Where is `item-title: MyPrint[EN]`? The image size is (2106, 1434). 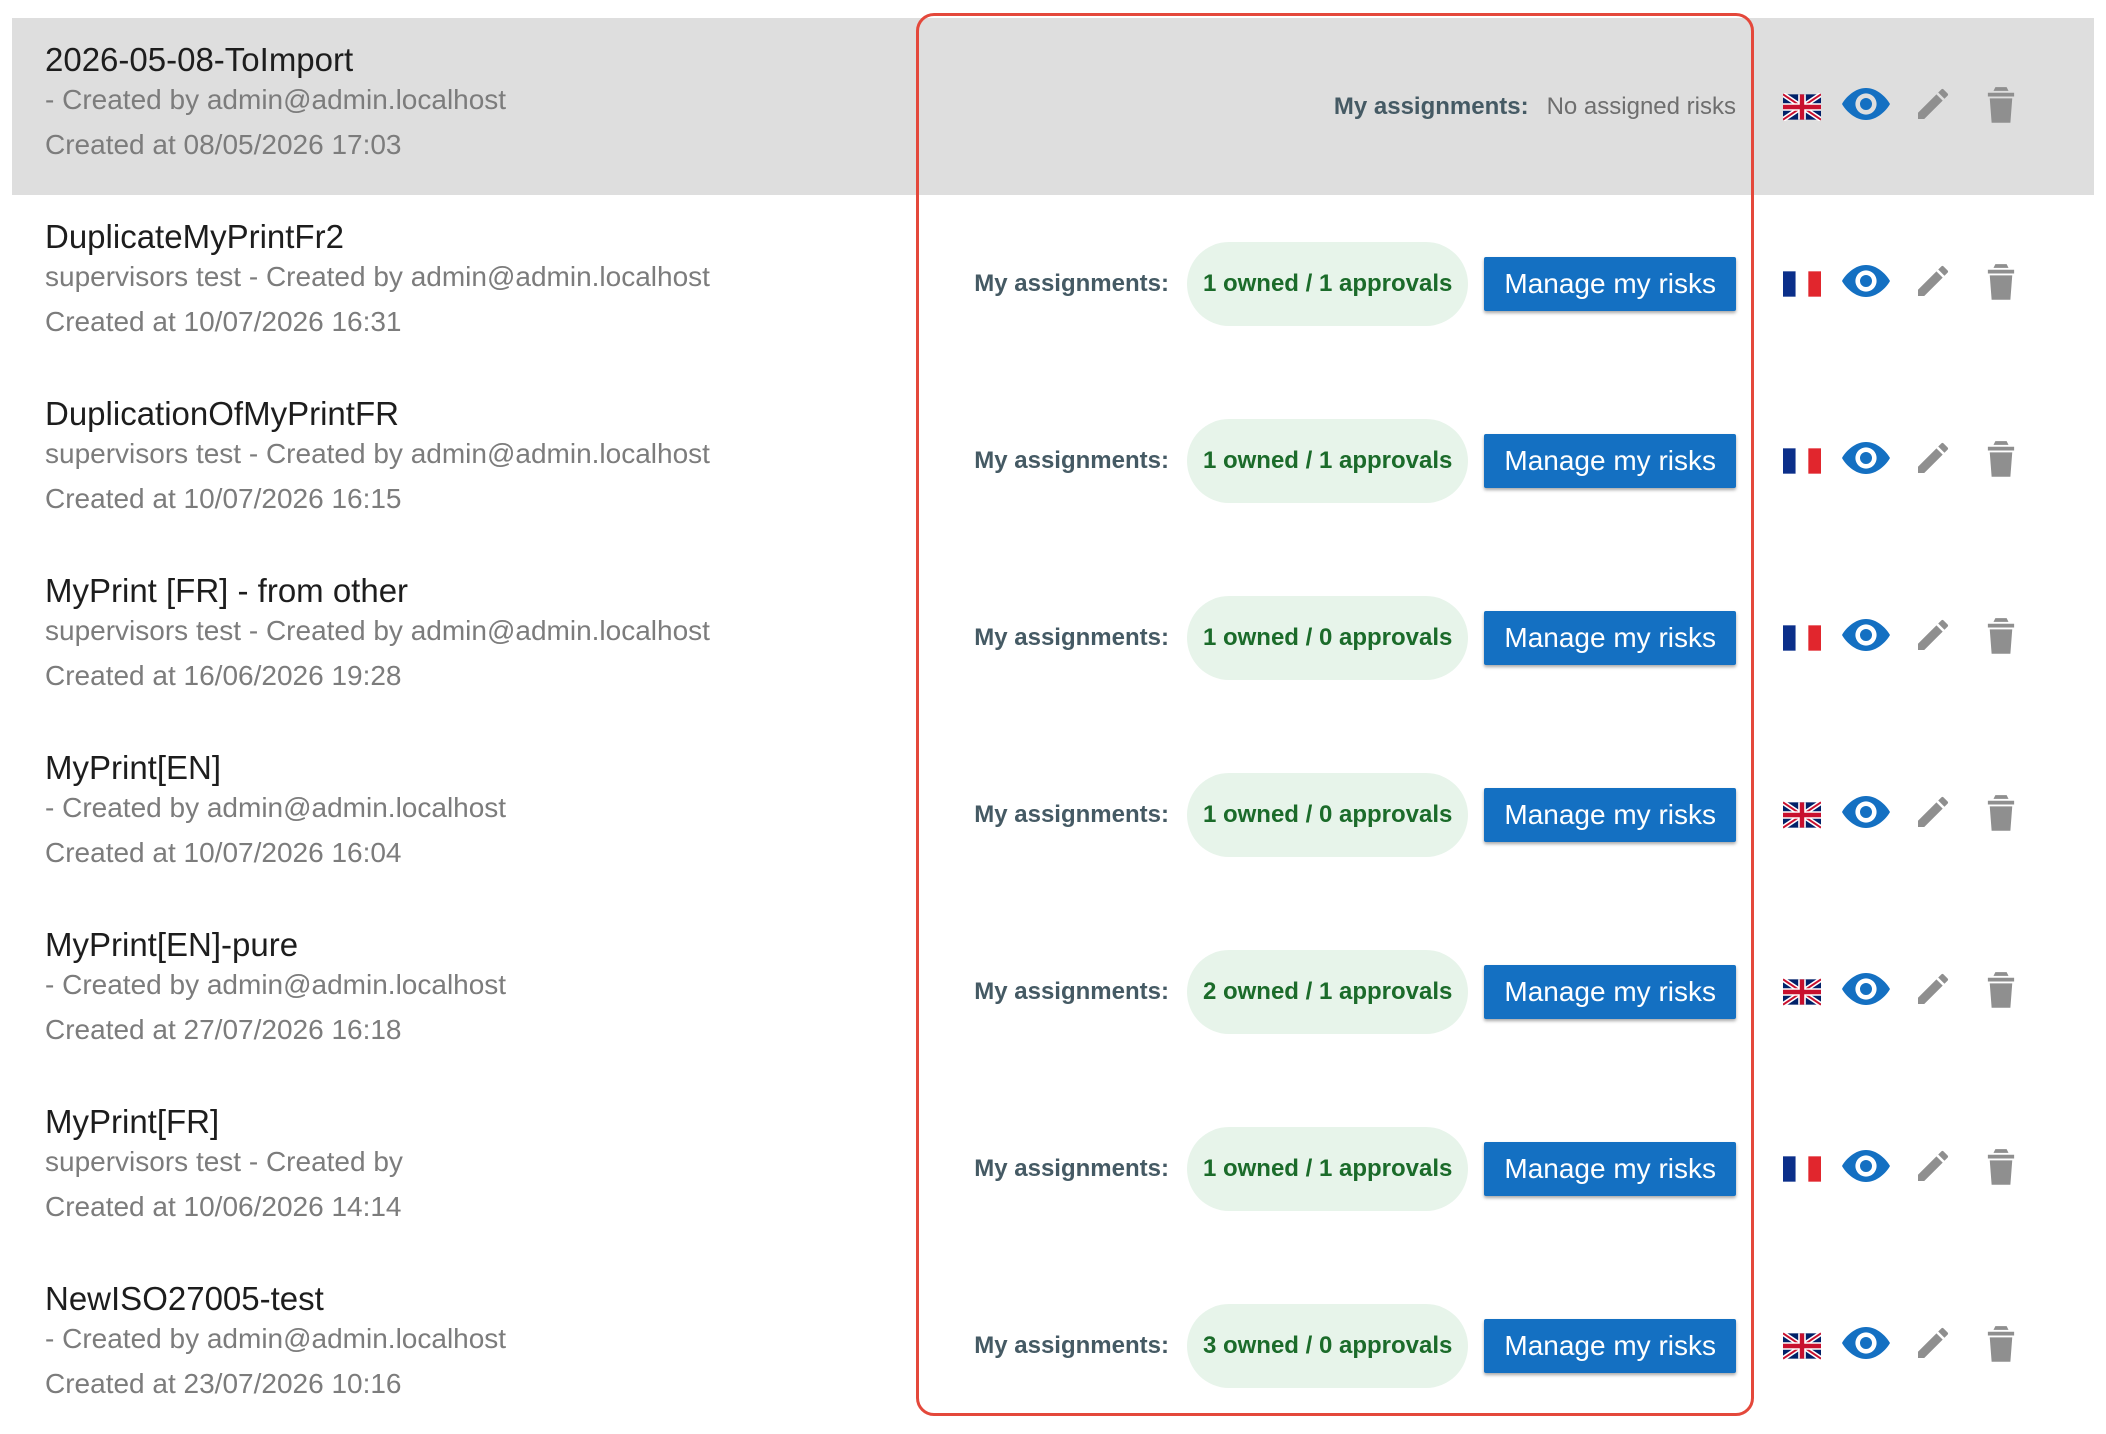 item-title: MyPrint[EN] is located at coordinates (275, 768).